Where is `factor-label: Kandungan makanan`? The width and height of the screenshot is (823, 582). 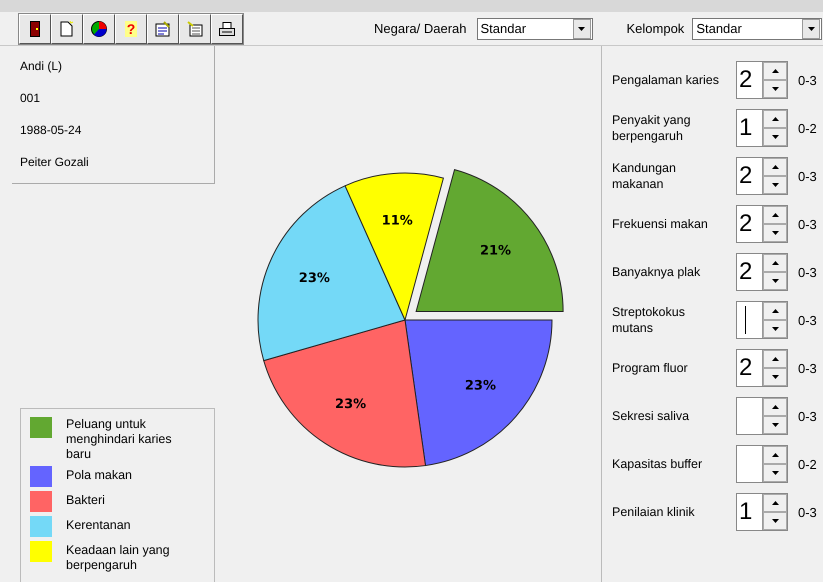
factor-label: Kandungan makanan is located at coordinates (644, 176).